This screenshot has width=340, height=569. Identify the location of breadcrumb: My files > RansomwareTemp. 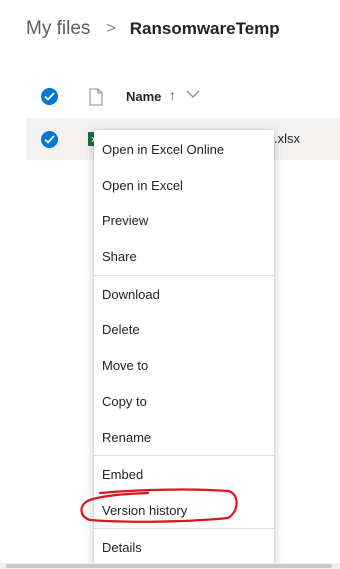
(153, 29).